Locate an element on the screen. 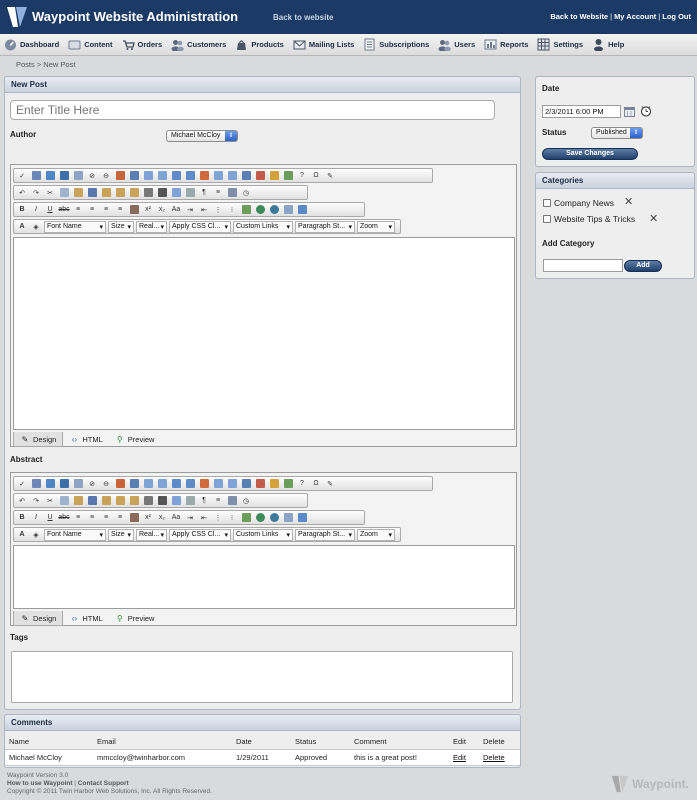 Image resolution: width=697 pixels, height=800 pixels. remove-link-icon is located at coordinates (274, 210).